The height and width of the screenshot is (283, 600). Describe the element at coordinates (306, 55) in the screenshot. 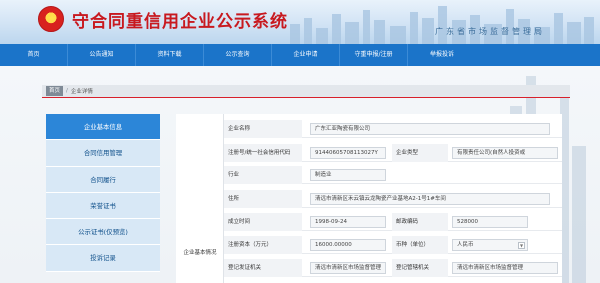

I see `nav-enterprise-apply: 企业申请` at that location.